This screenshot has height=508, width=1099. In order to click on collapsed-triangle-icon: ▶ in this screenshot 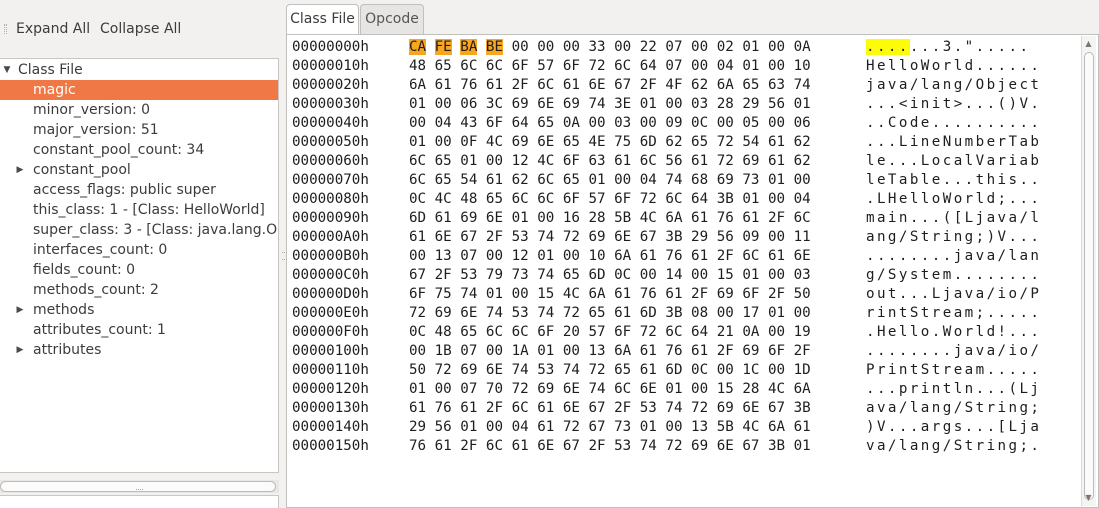, I will do `click(20, 310)`.